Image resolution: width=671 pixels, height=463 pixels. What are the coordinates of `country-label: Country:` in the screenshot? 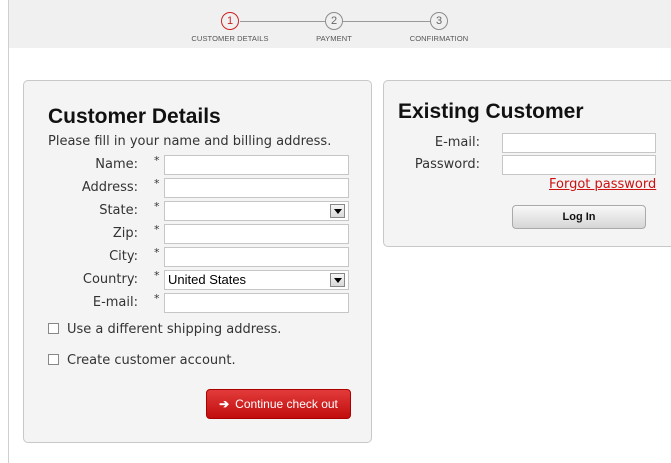 It's located at (110, 279).